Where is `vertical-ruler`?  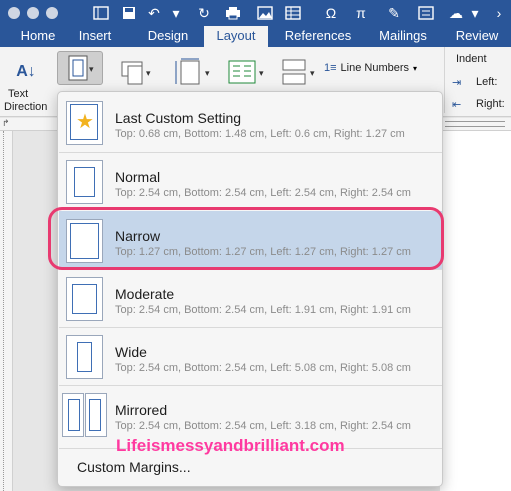
vertical-ruler is located at coordinates (6, 311).